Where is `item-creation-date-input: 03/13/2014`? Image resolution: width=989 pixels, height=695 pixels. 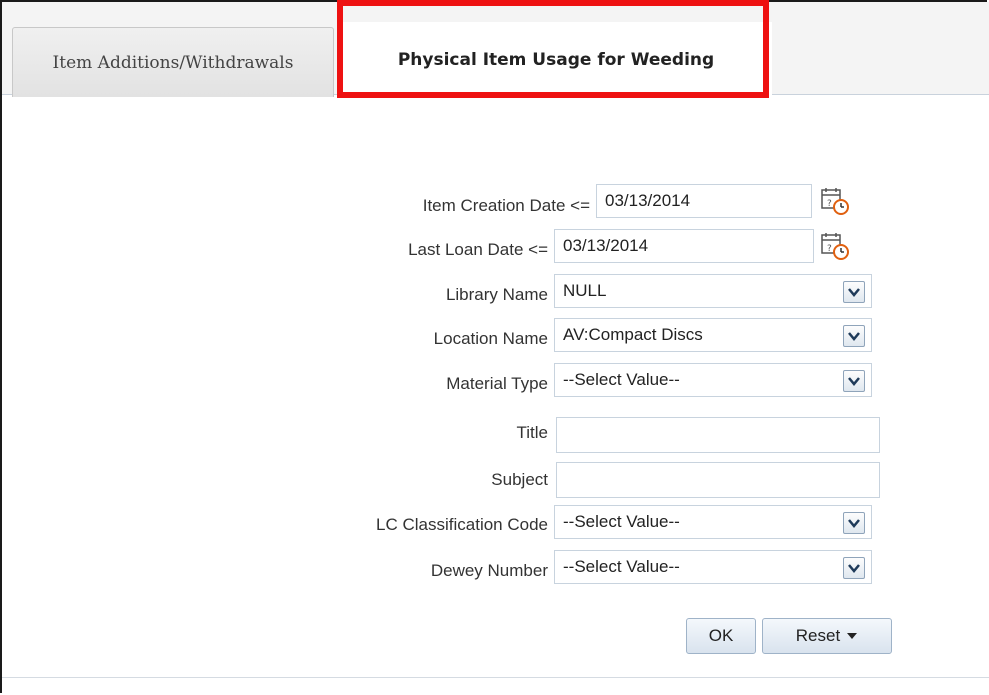
item-creation-date-input: 03/13/2014 is located at coordinates (704, 201).